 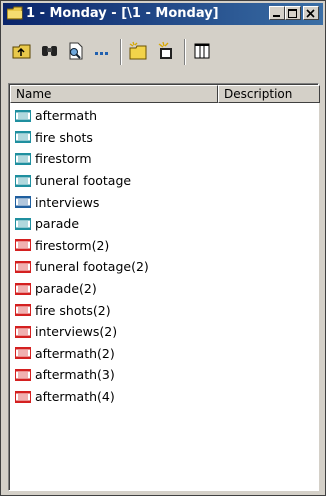 I want to click on list-item-label: firestorm(2), so click(x=72, y=245).